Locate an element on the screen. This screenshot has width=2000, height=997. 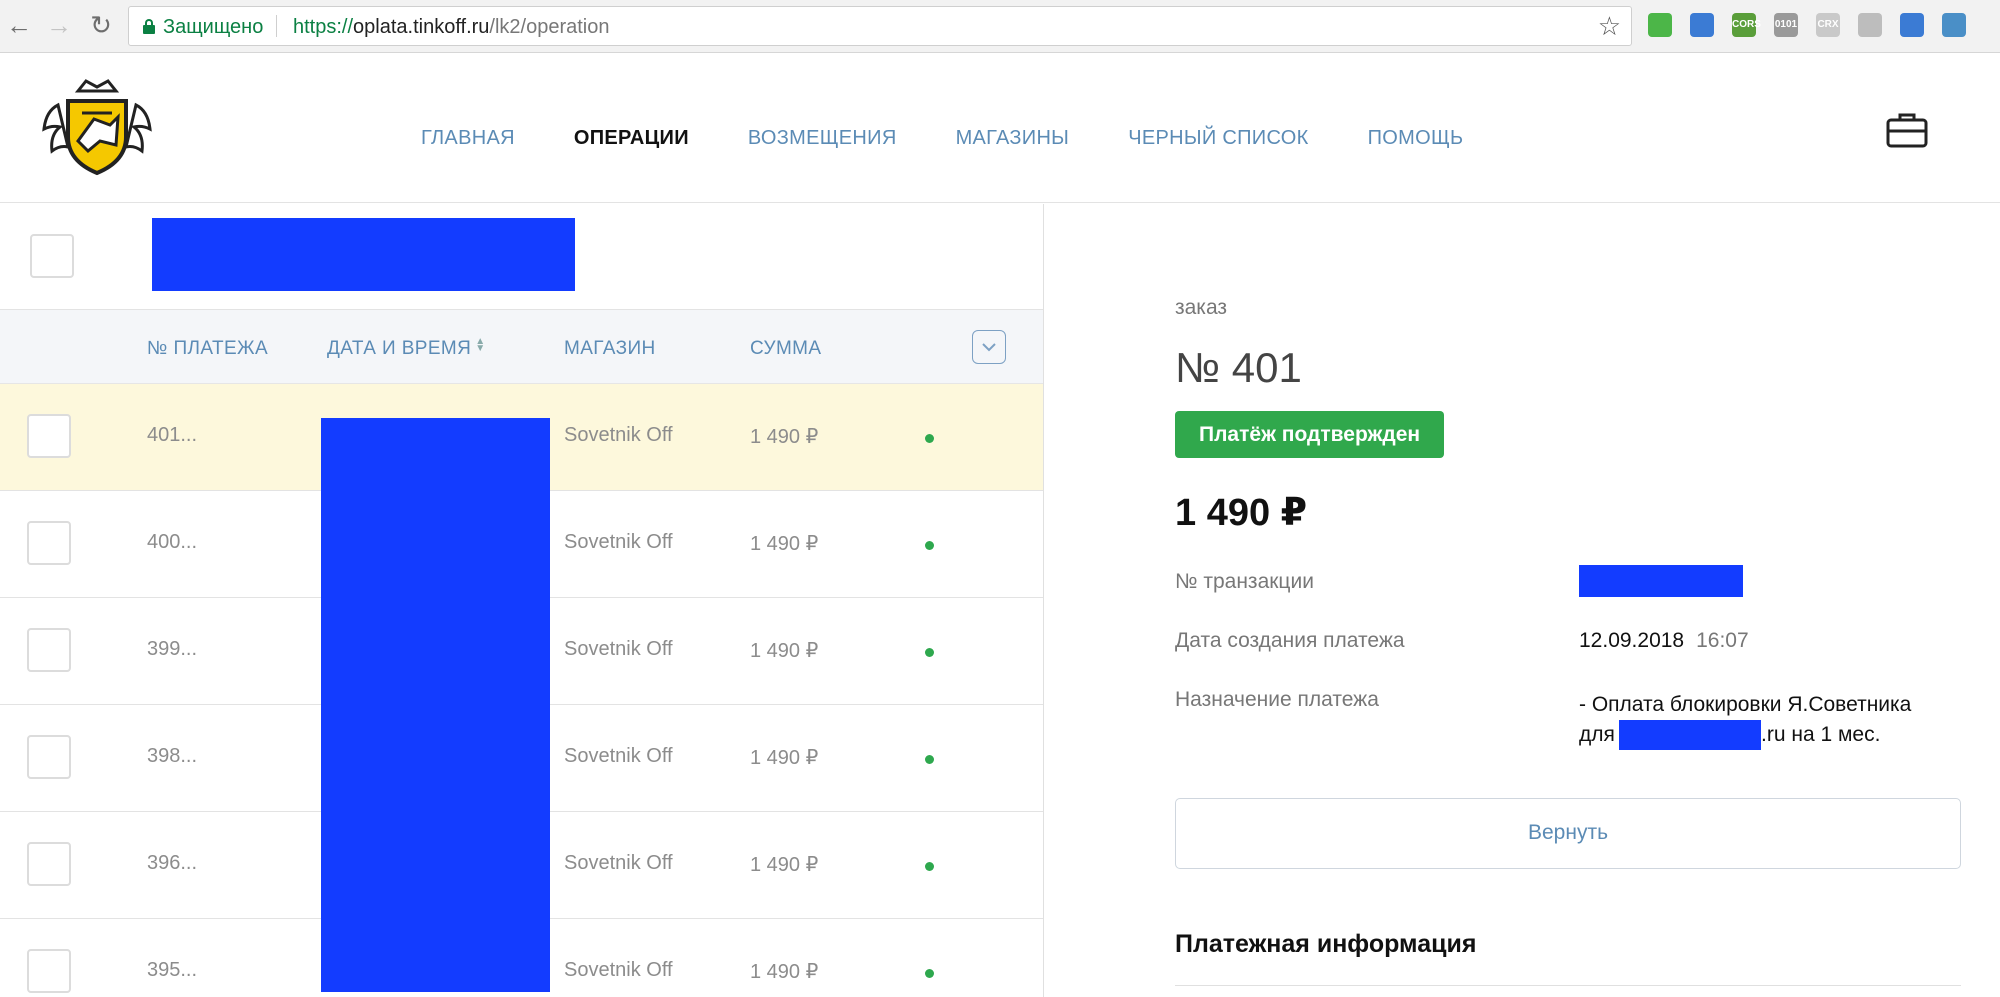
purpose-line-2-prefix: для is located at coordinates (1597, 734).